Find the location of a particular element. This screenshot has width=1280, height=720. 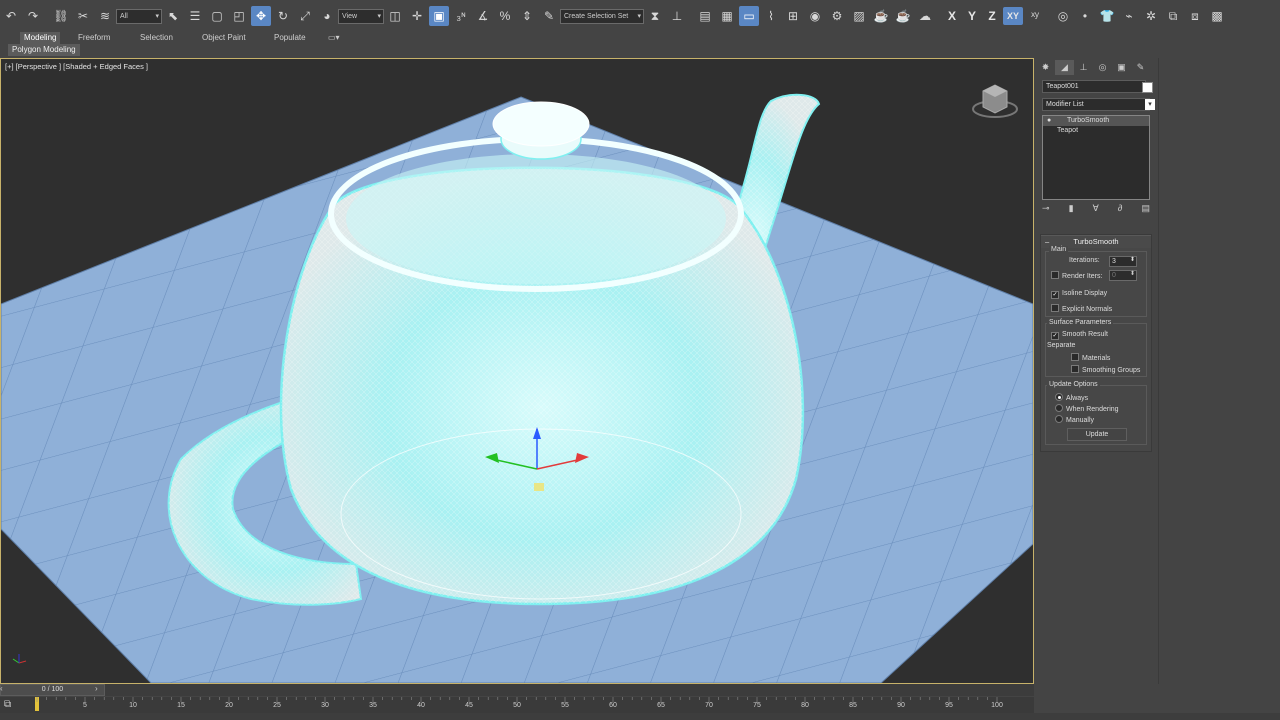

named-selection-dropdown: Create Selection Set ▾ is located at coordinates (602, 16).